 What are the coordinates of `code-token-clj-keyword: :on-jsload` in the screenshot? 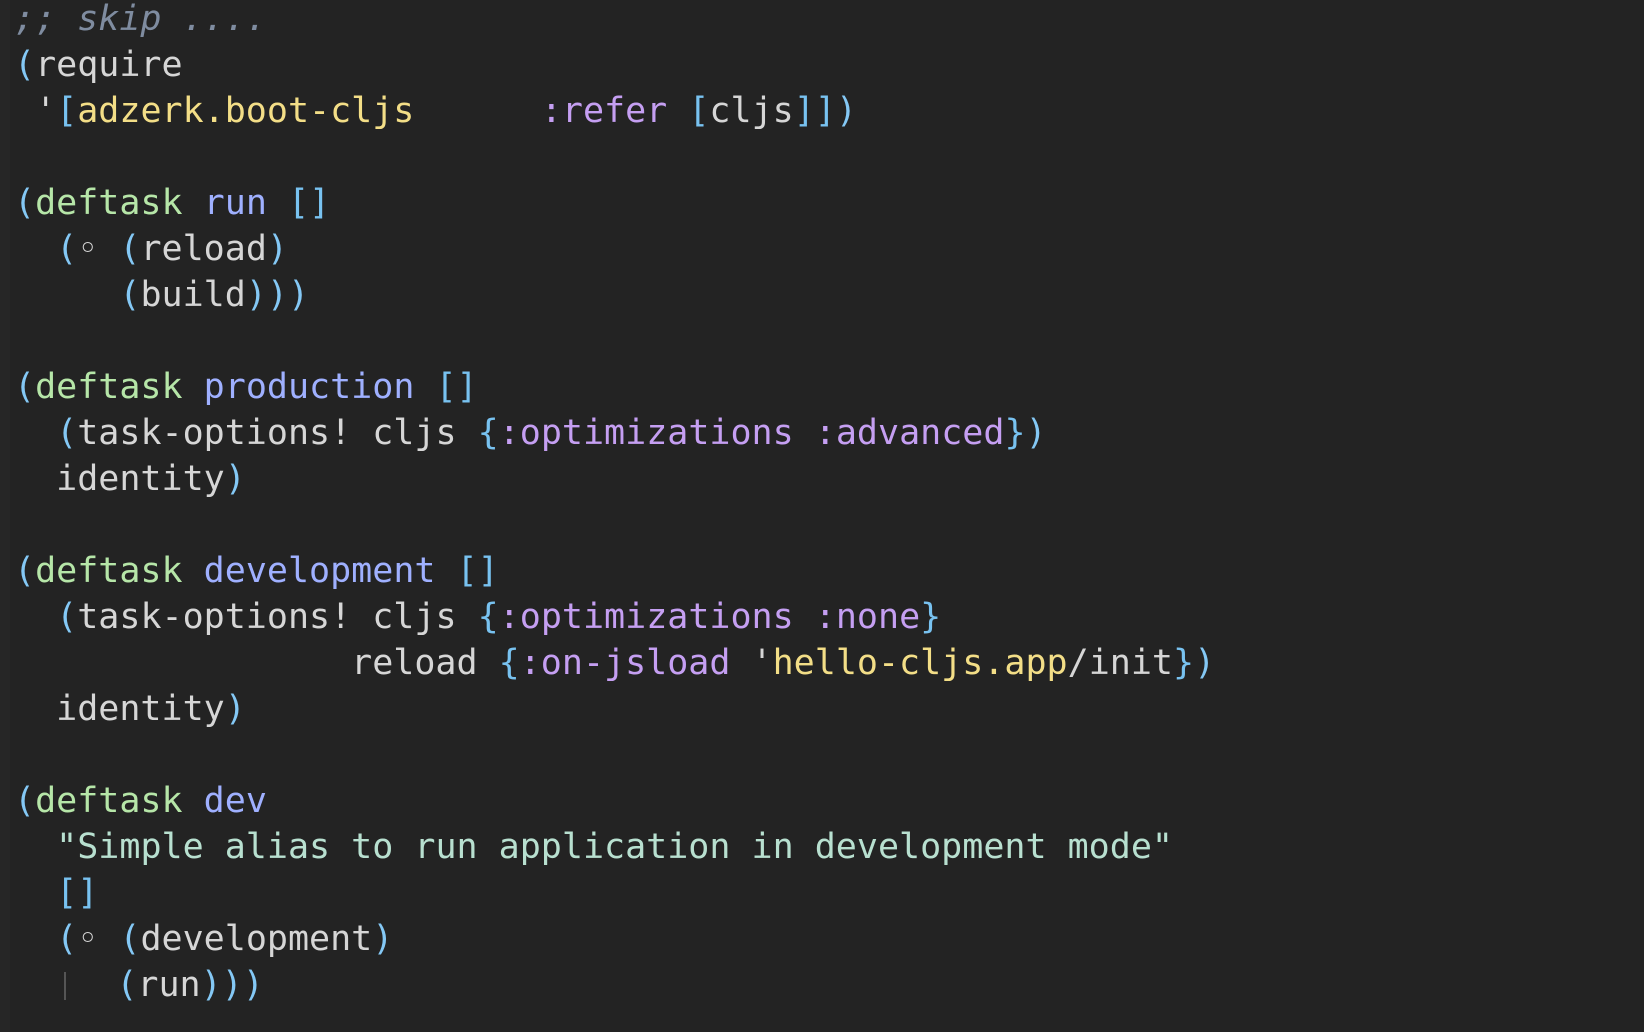 It's located at (625, 663).